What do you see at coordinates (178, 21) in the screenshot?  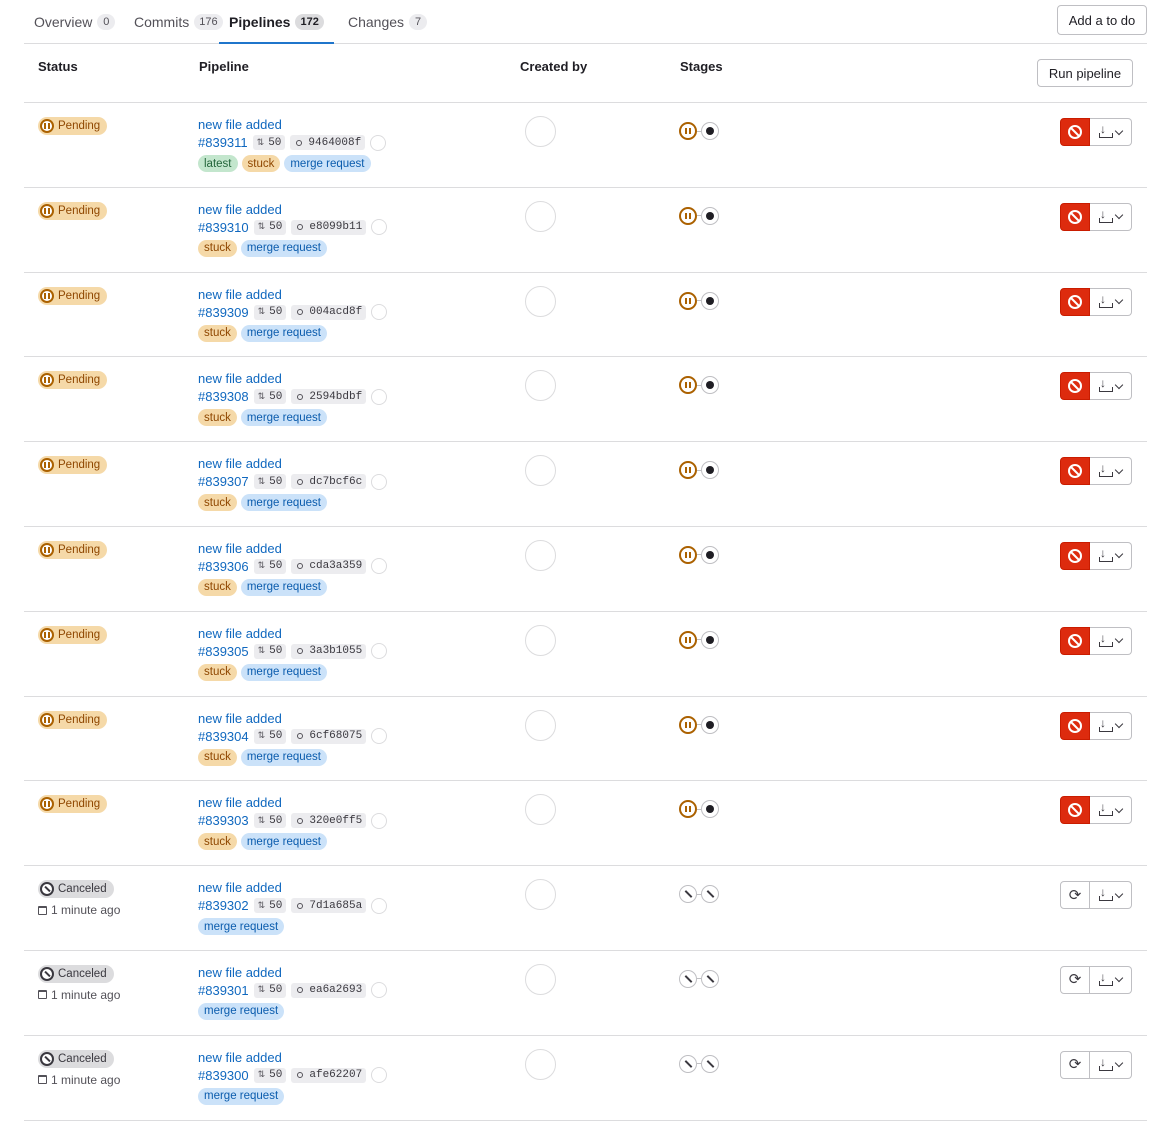 I see `tab-commits: Commits 176` at bounding box center [178, 21].